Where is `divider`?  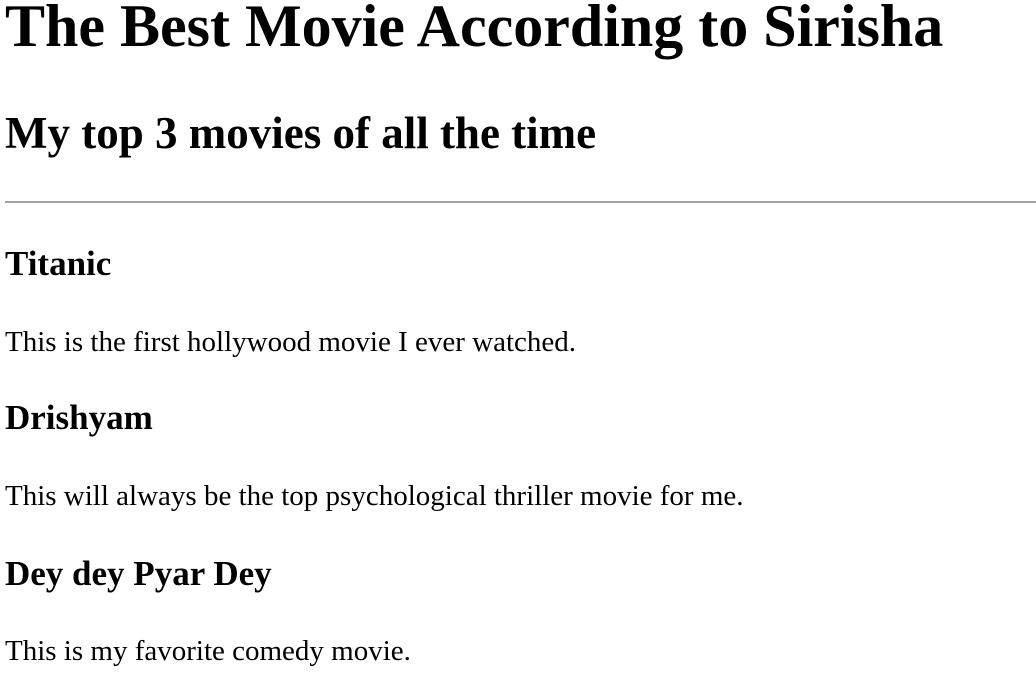 divider is located at coordinates (520, 202).